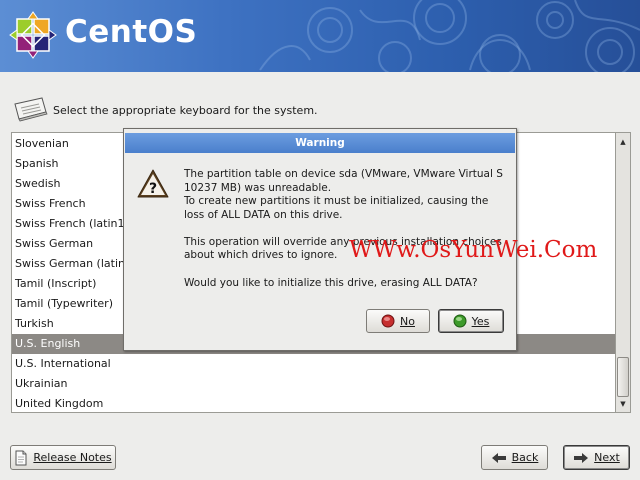 The width and height of the screenshot is (640, 480). What do you see at coordinates (21, 458) in the screenshot?
I see `document-icon` at bounding box center [21, 458].